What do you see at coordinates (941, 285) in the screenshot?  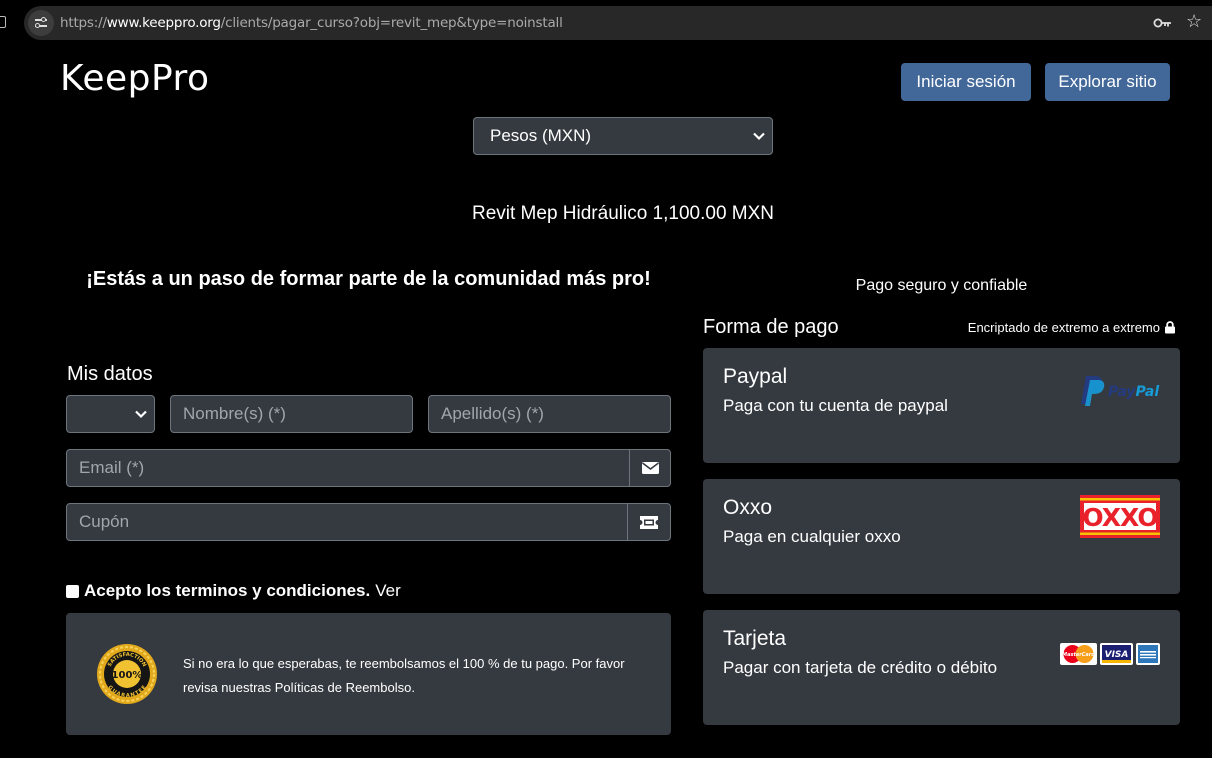 I see `secure-payment-label: Pago seguro y confiable` at bounding box center [941, 285].